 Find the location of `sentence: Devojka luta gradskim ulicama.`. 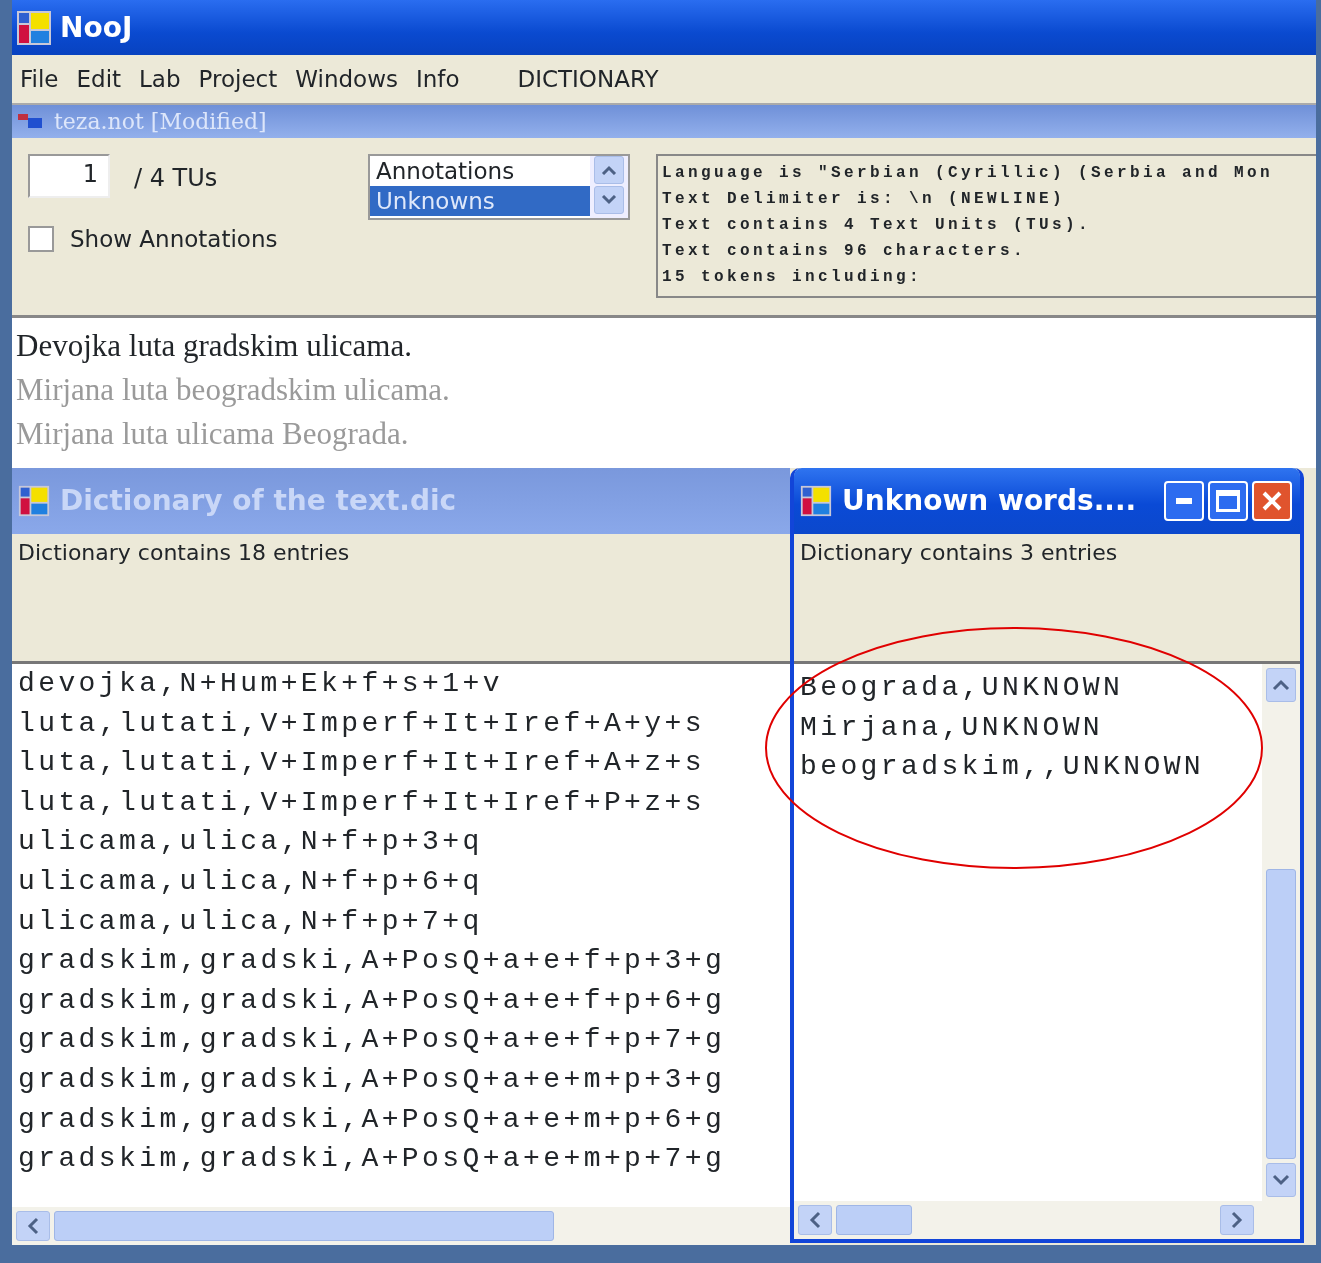

sentence: Devojka luta gradskim ulicama. is located at coordinates (664, 346).